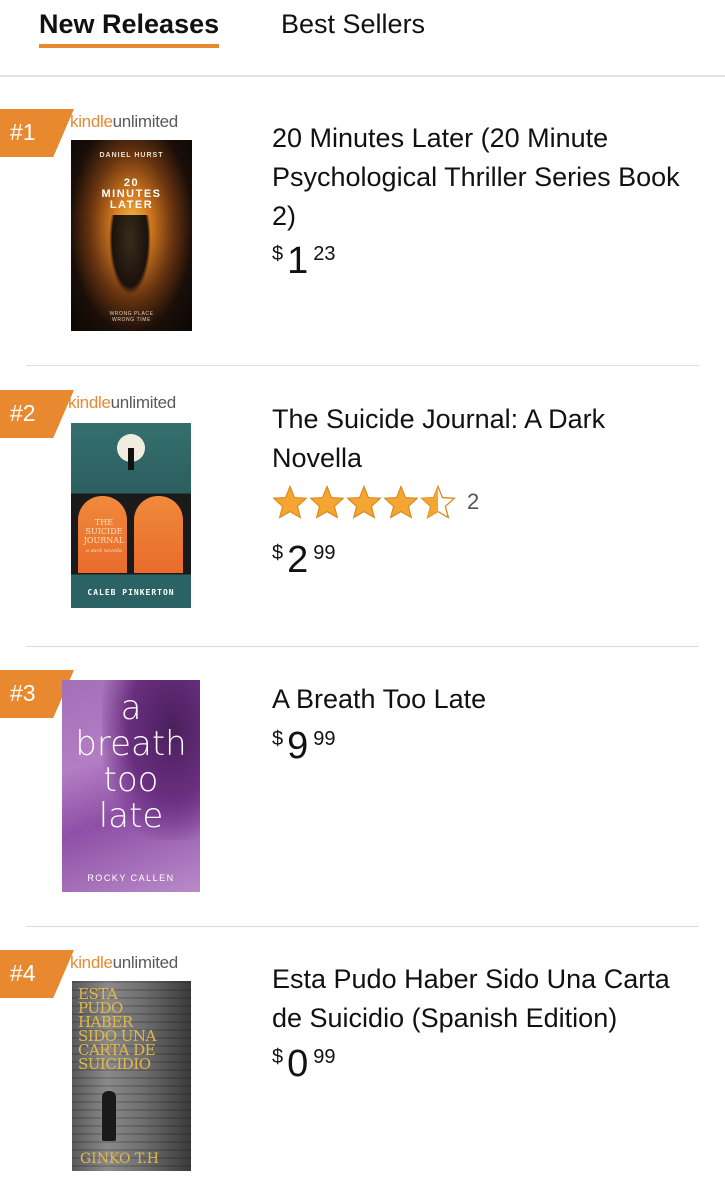 This screenshot has height=1200, width=725. What do you see at coordinates (37, 133) in the screenshot?
I see `rank-badge: #1` at bounding box center [37, 133].